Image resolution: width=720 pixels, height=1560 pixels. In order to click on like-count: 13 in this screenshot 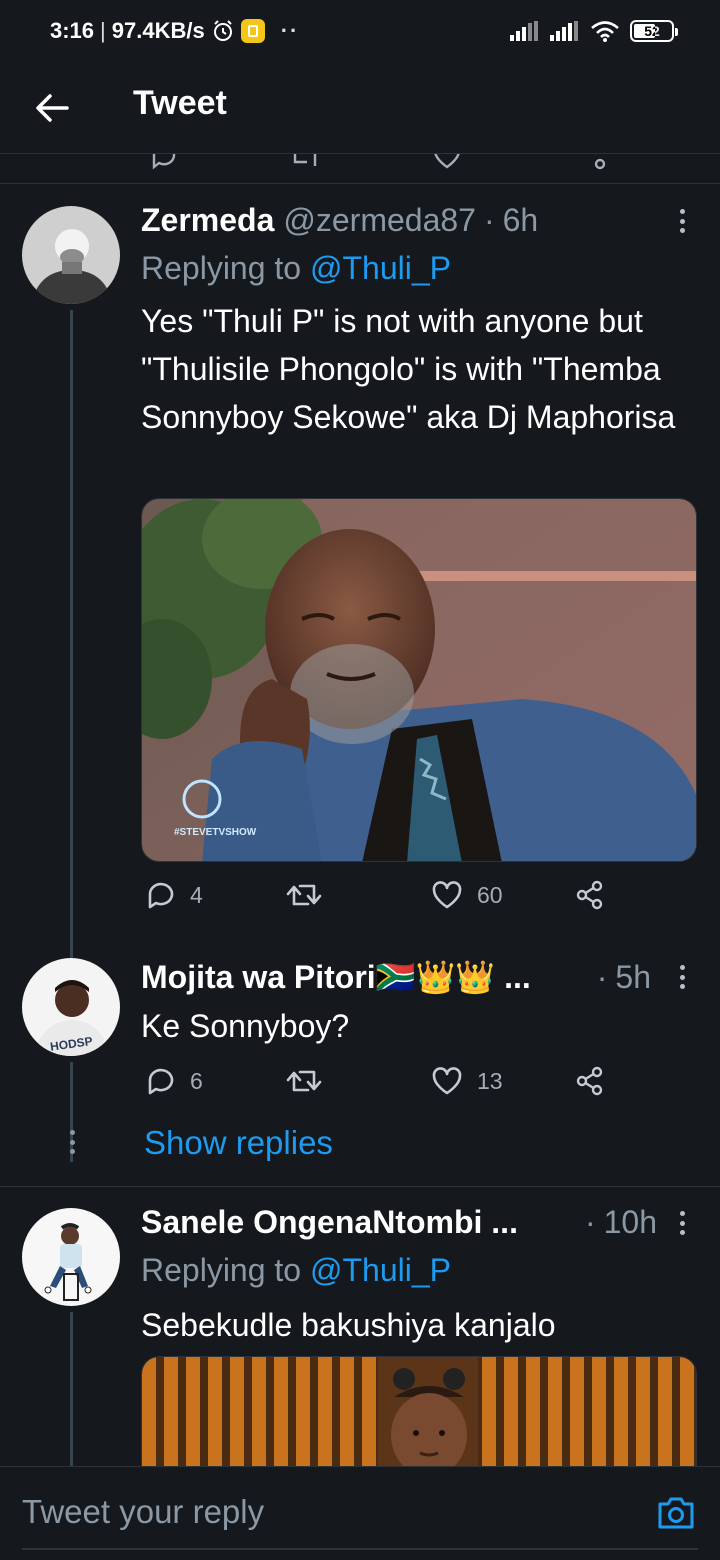, I will do `click(490, 1080)`.